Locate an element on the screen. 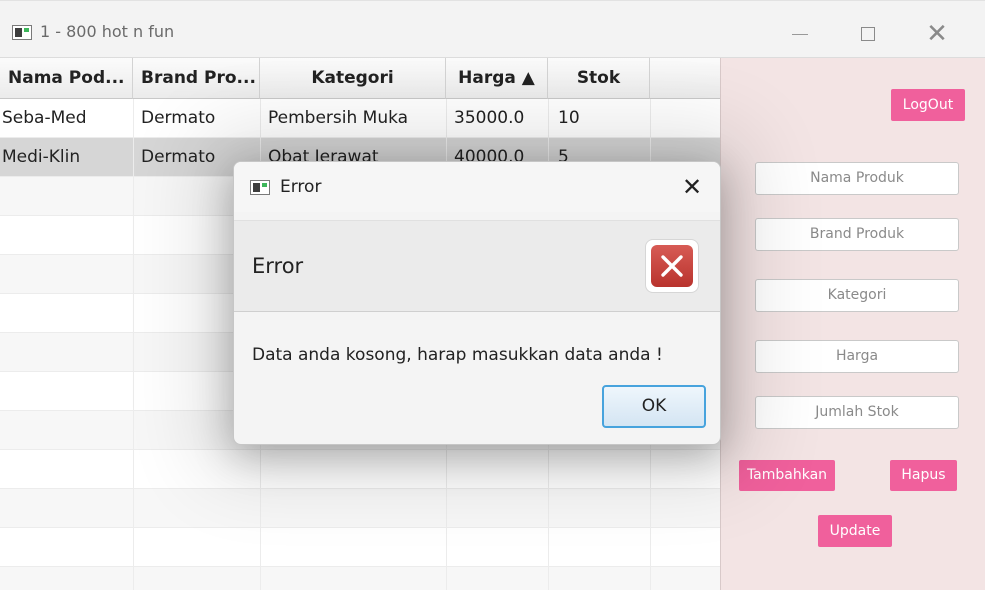 This screenshot has width=985, height=590. logout-button: LogOut is located at coordinates (928, 105).